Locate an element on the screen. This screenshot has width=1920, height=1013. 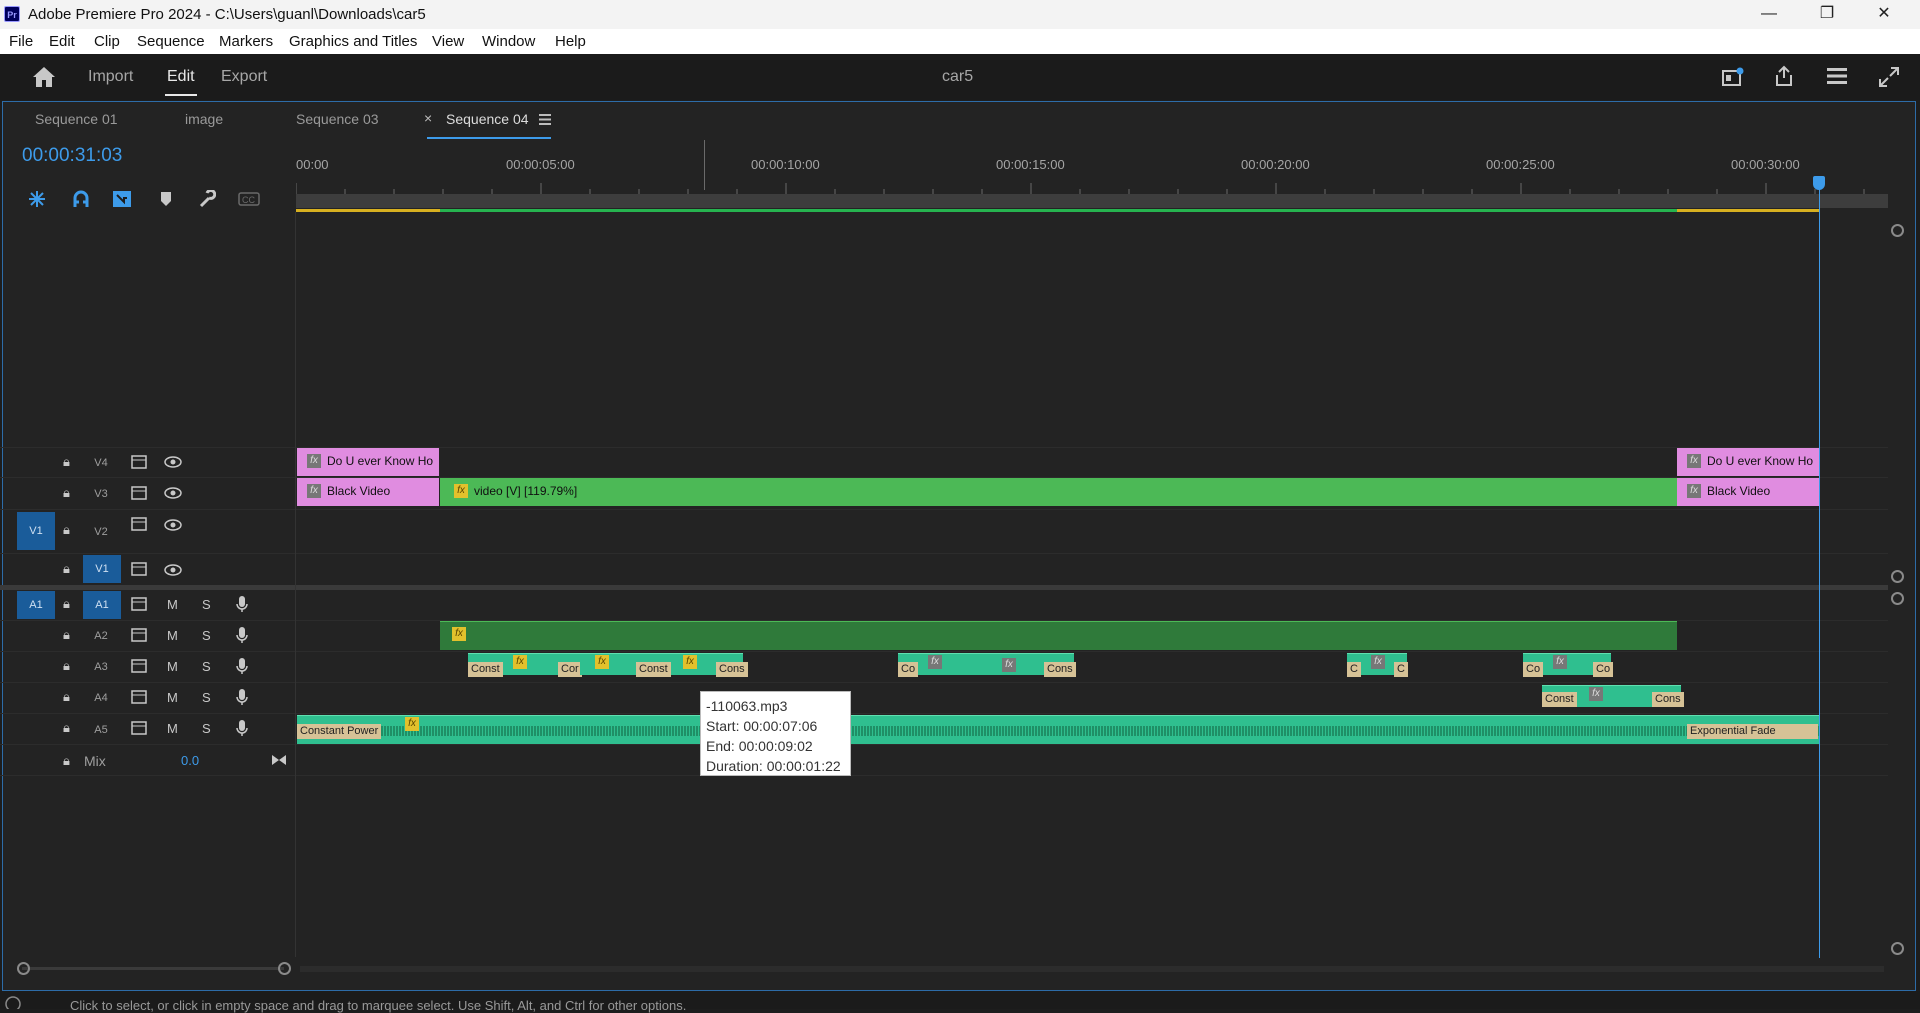
tab-sequence-01: Sequence 01 is located at coordinates (76, 119).